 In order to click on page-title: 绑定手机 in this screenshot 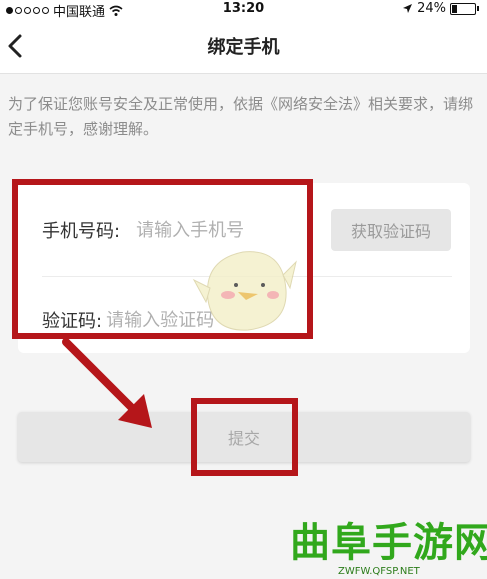, I will do `click(243, 47)`.